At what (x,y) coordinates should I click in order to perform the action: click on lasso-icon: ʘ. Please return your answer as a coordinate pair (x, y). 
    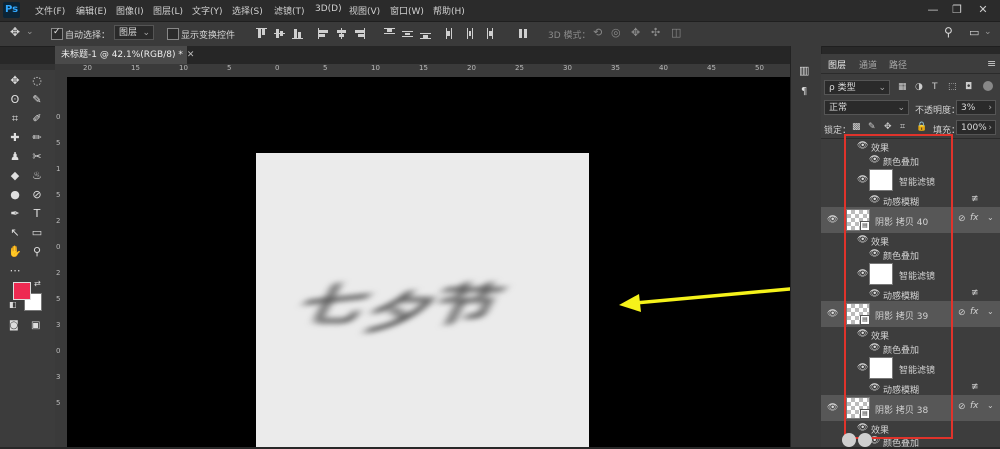
    Looking at the image, I should click on (15, 100).